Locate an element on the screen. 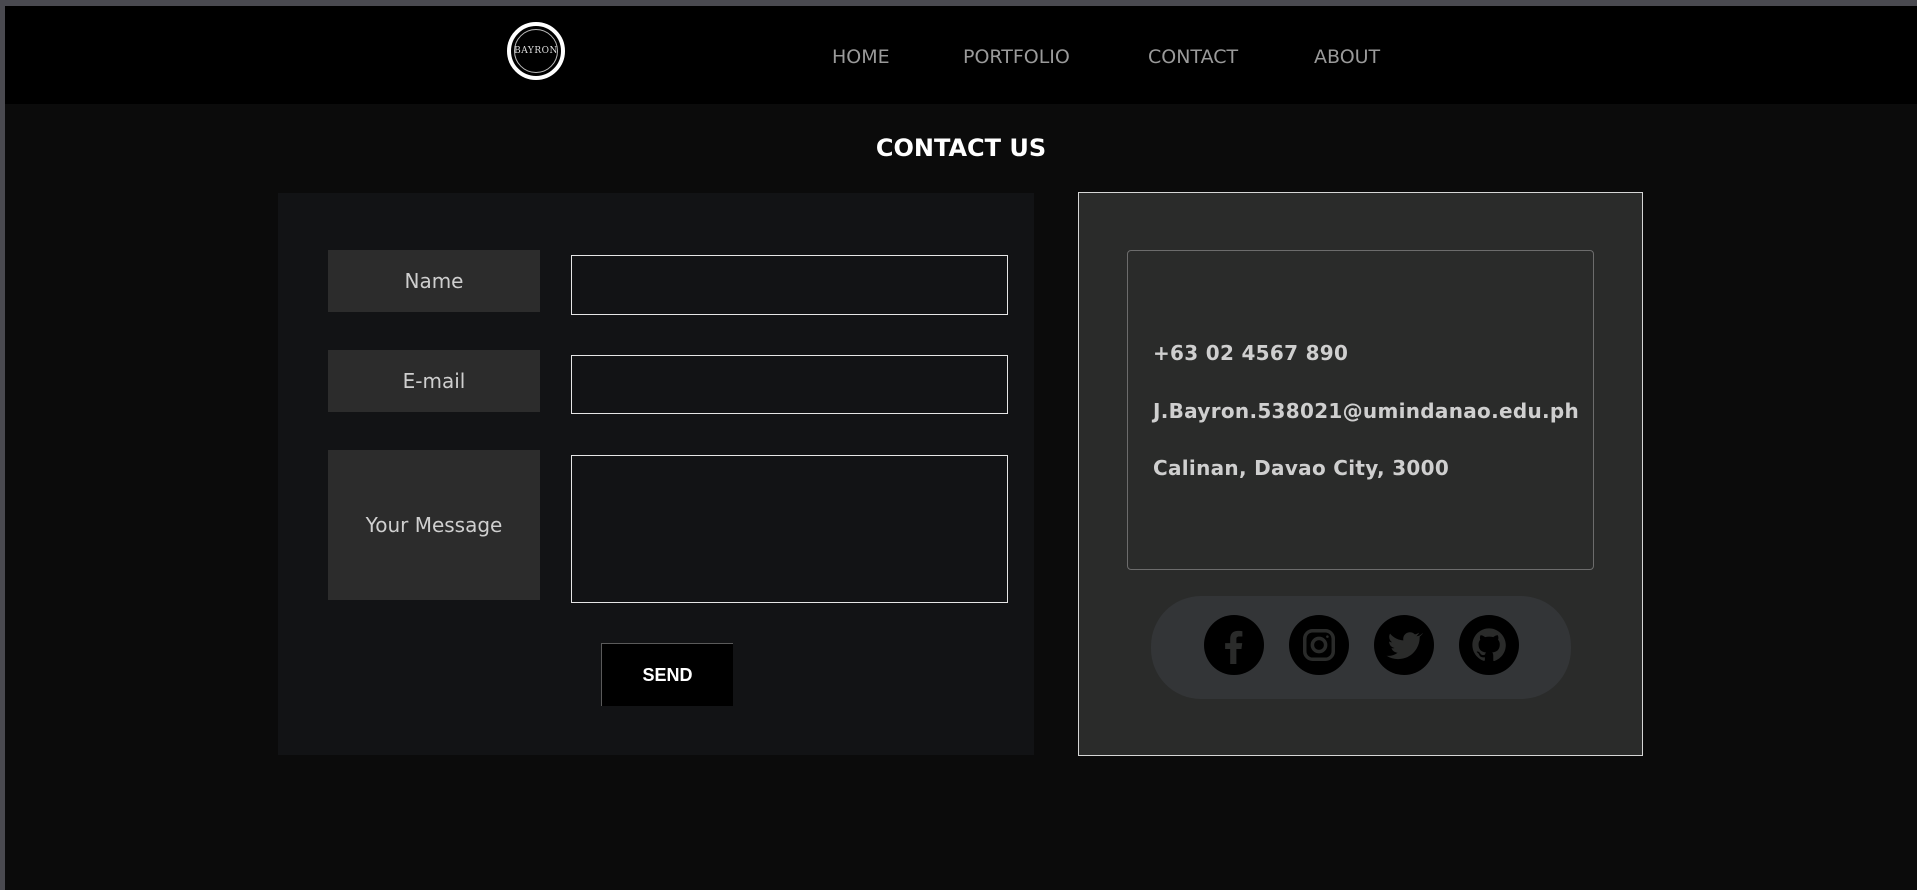  name-label: Name is located at coordinates (434, 281).